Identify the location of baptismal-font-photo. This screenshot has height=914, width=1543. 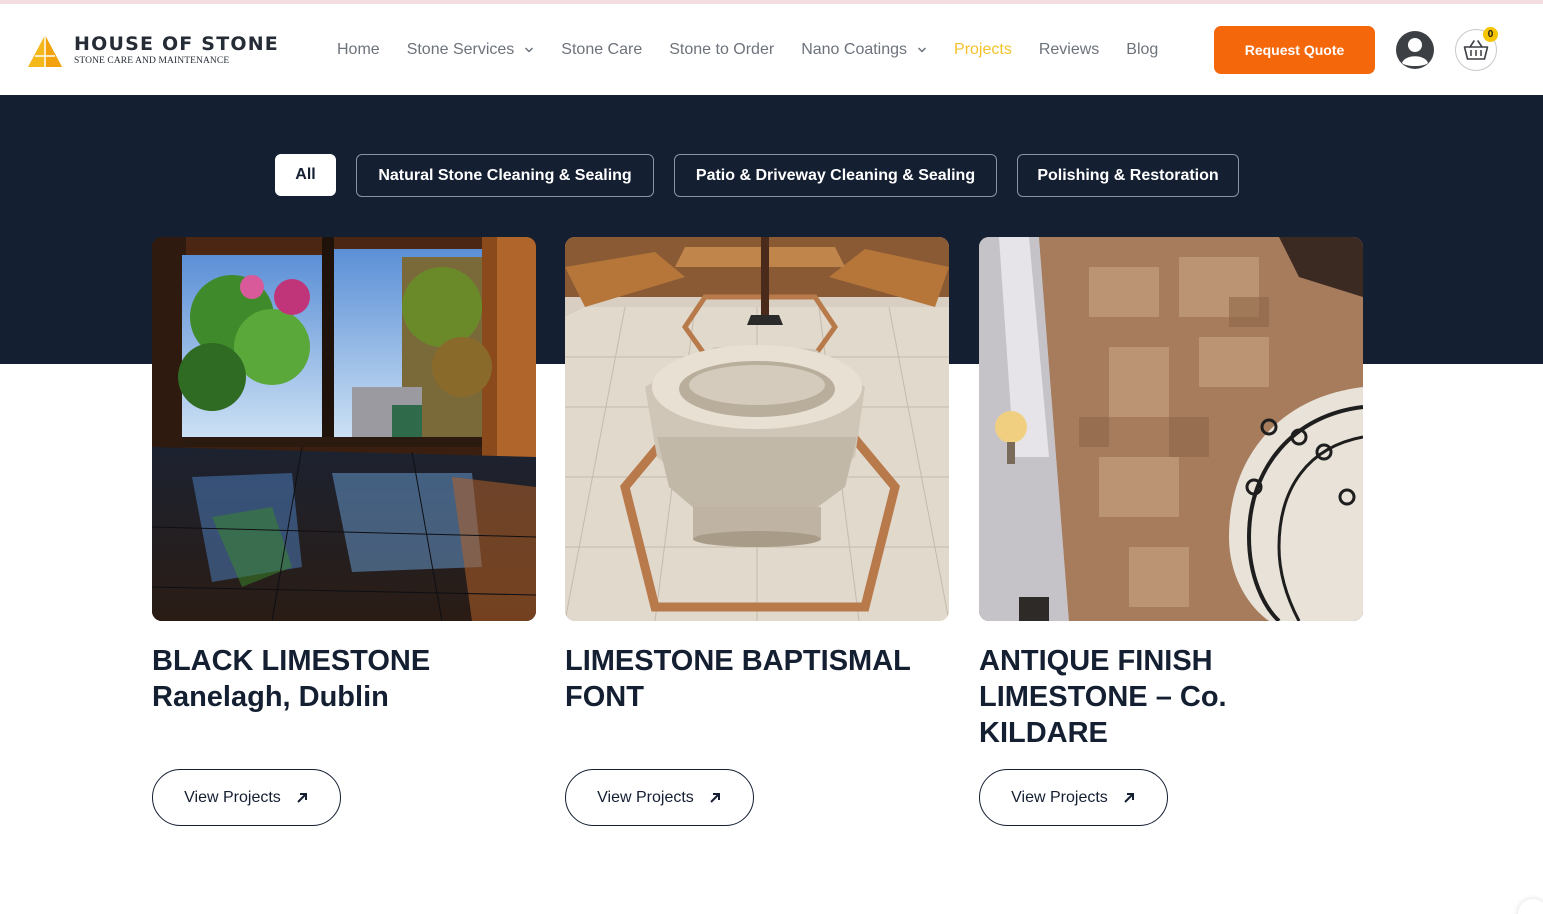
(757, 429).